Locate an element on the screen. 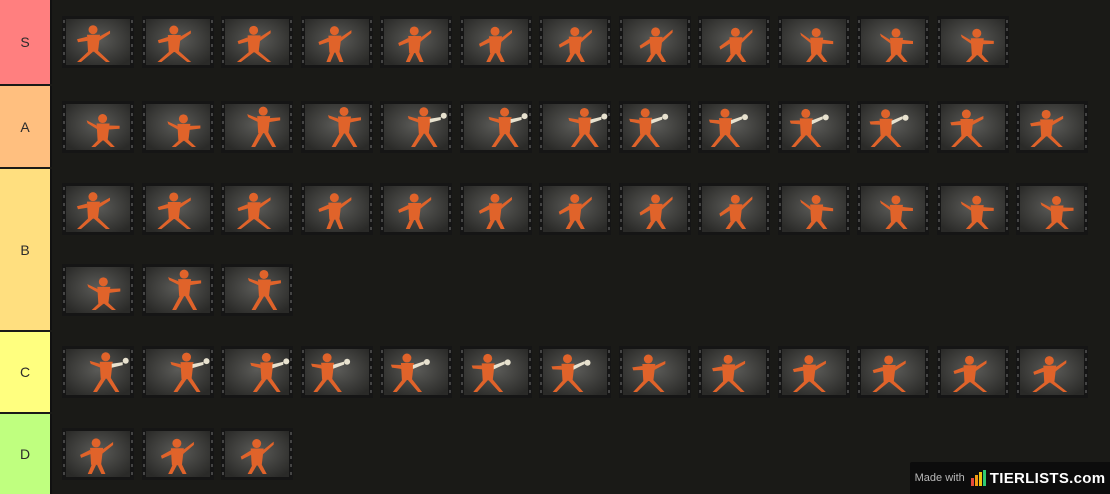  tier-label-c: C is located at coordinates (26, 372).